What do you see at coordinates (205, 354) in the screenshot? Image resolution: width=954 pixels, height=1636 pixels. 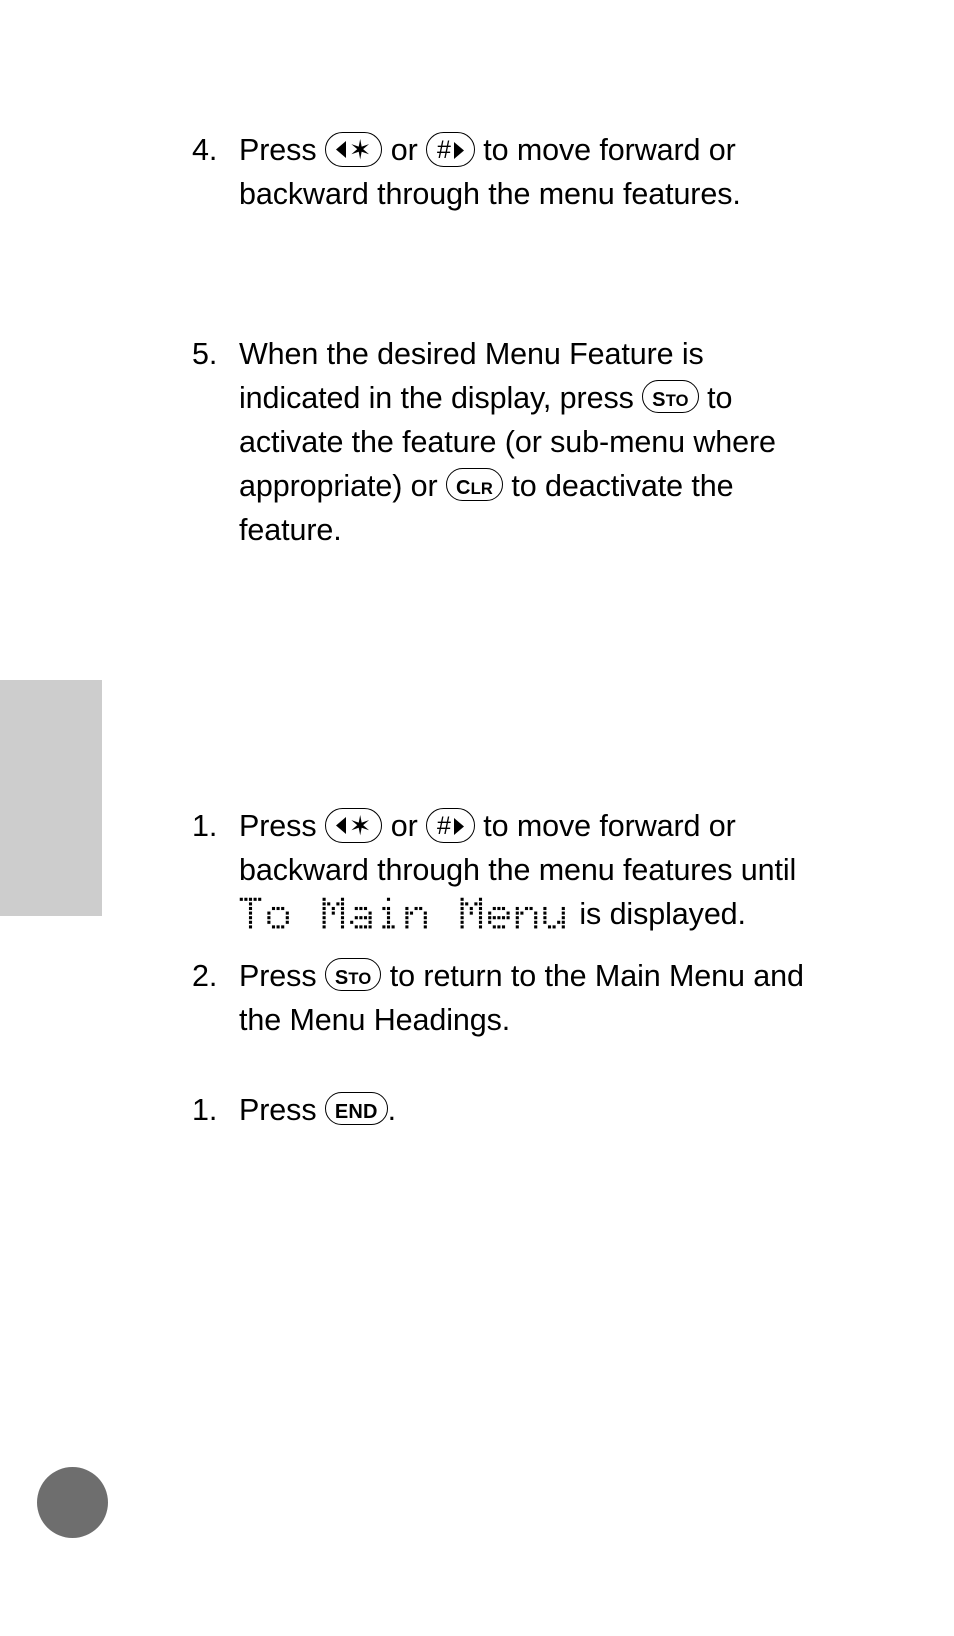 I see `step-number: 5.` at bounding box center [205, 354].